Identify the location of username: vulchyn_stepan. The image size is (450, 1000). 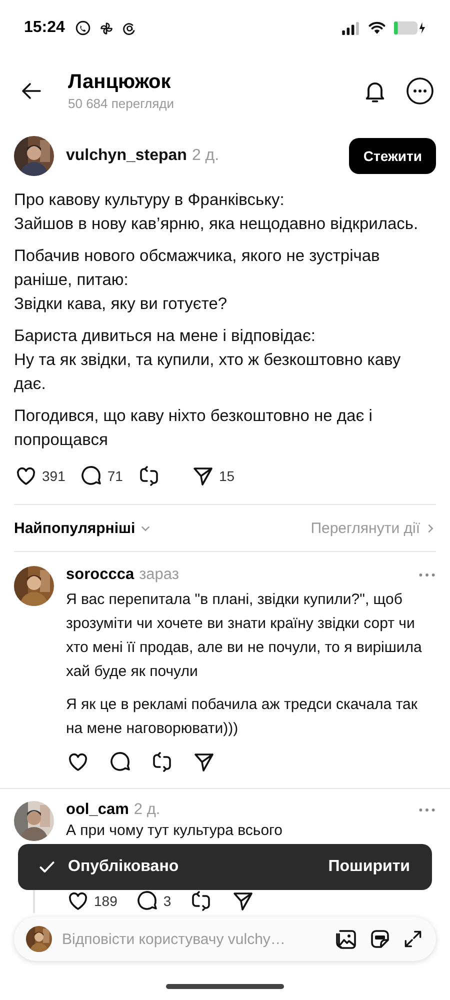
(126, 155).